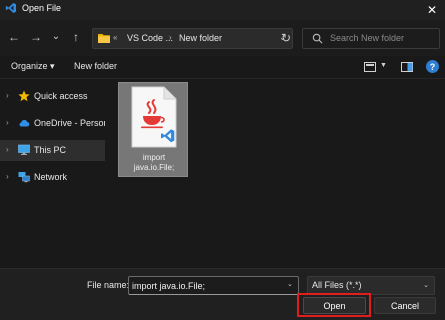 Image resolution: width=445 pixels, height=320 pixels. I want to click on close-button: ✕, so click(432, 10).